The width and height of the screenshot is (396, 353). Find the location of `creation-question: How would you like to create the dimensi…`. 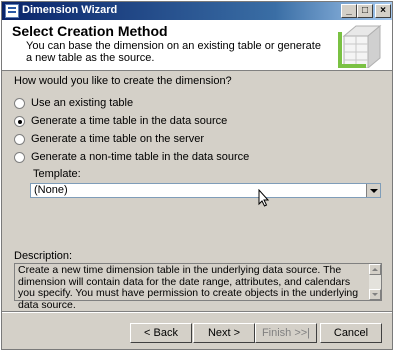

creation-question: How would you like to create the dimensi… is located at coordinates (123, 81).